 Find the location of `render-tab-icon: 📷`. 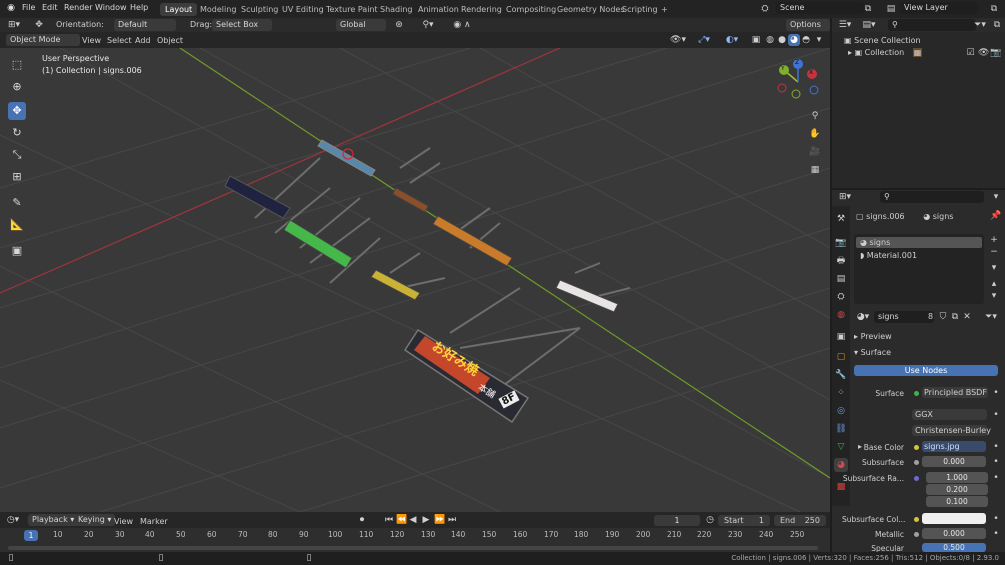

render-tab-icon: 📷 is located at coordinates (841, 243).